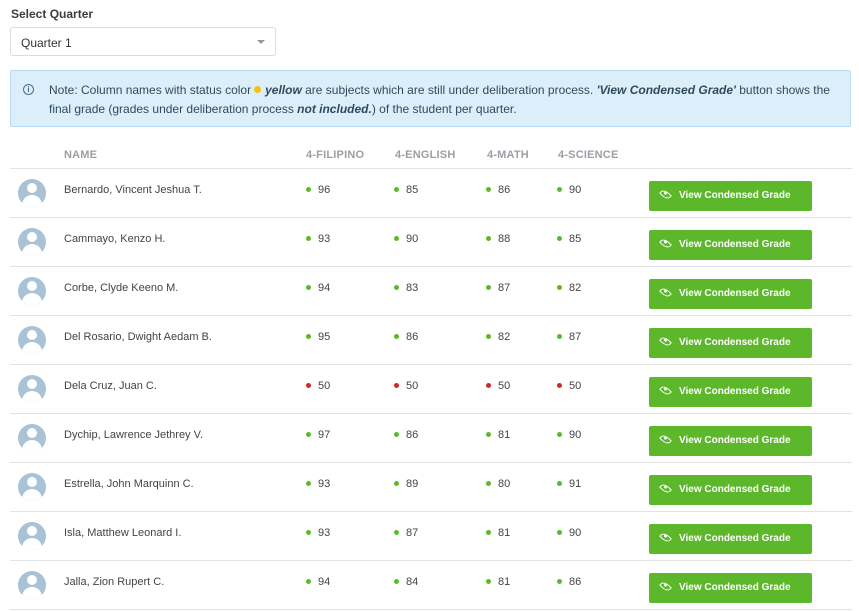  Describe the element at coordinates (261, 42) in the screenshot. I see `chevron-down-icon` at that location.